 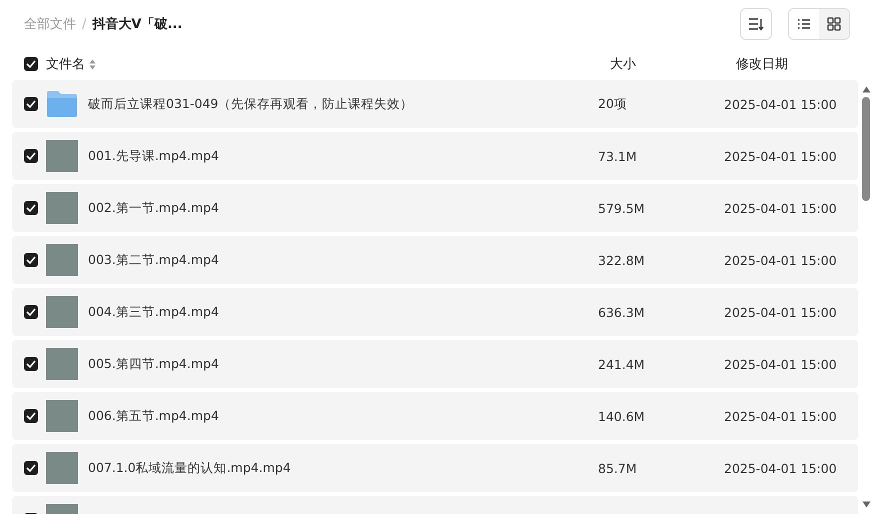 What do you see at coordinates (866, 504) in the screenshot?
I see `scroll-down-icon` at bounding box center [866, 504].